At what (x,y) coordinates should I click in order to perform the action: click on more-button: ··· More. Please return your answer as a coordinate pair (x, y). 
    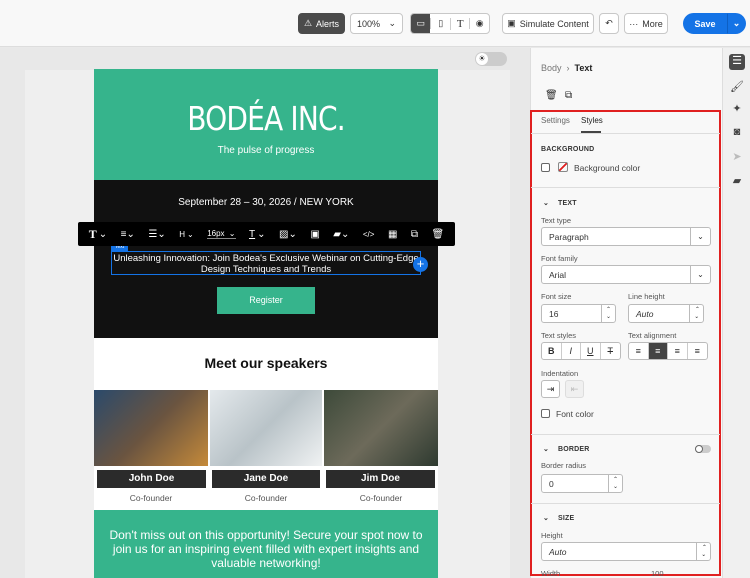
    Looking at the image, I should click on (646, 23).